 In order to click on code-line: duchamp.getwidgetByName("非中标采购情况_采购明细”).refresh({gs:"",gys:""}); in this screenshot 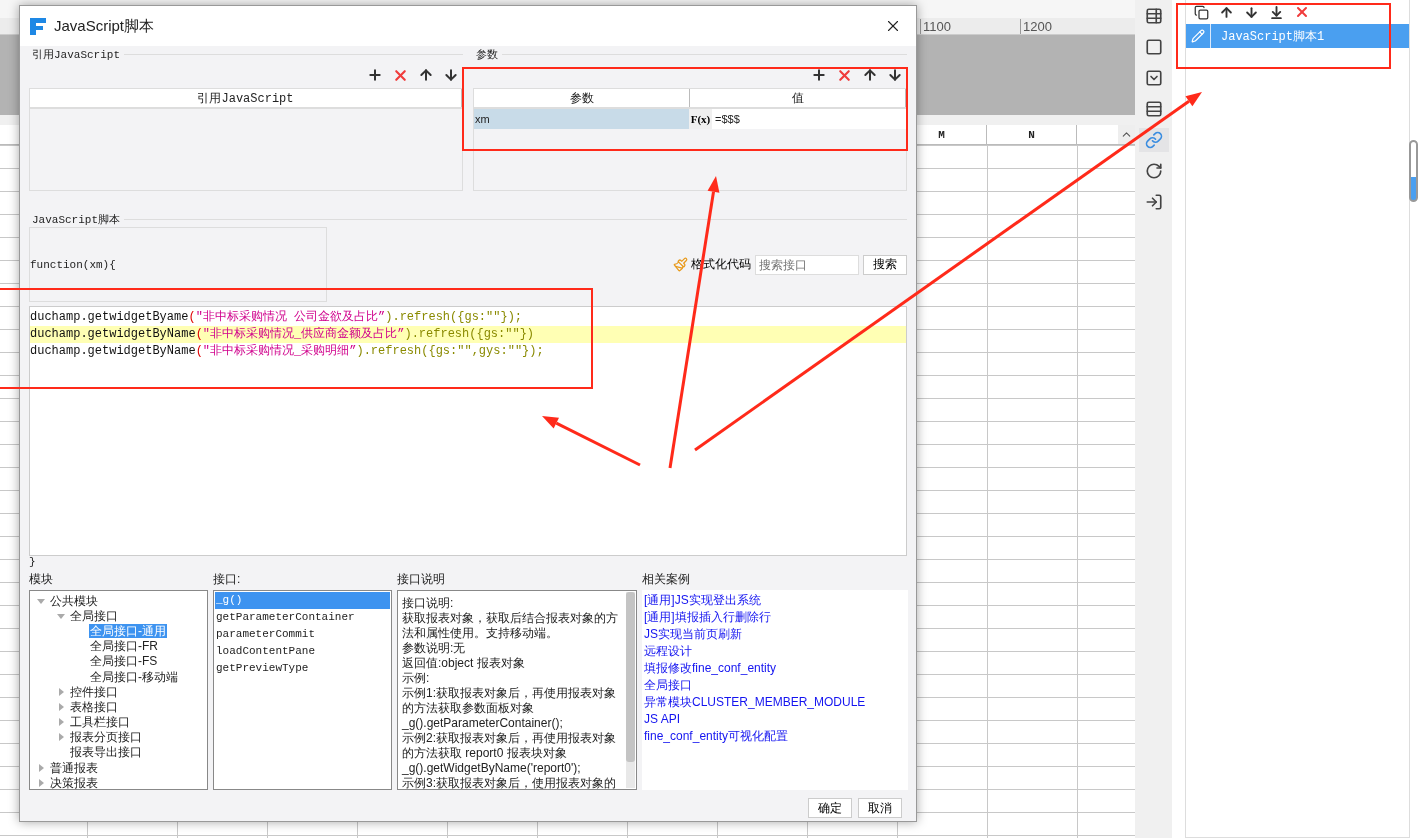, I will do `click(287, 351)`.